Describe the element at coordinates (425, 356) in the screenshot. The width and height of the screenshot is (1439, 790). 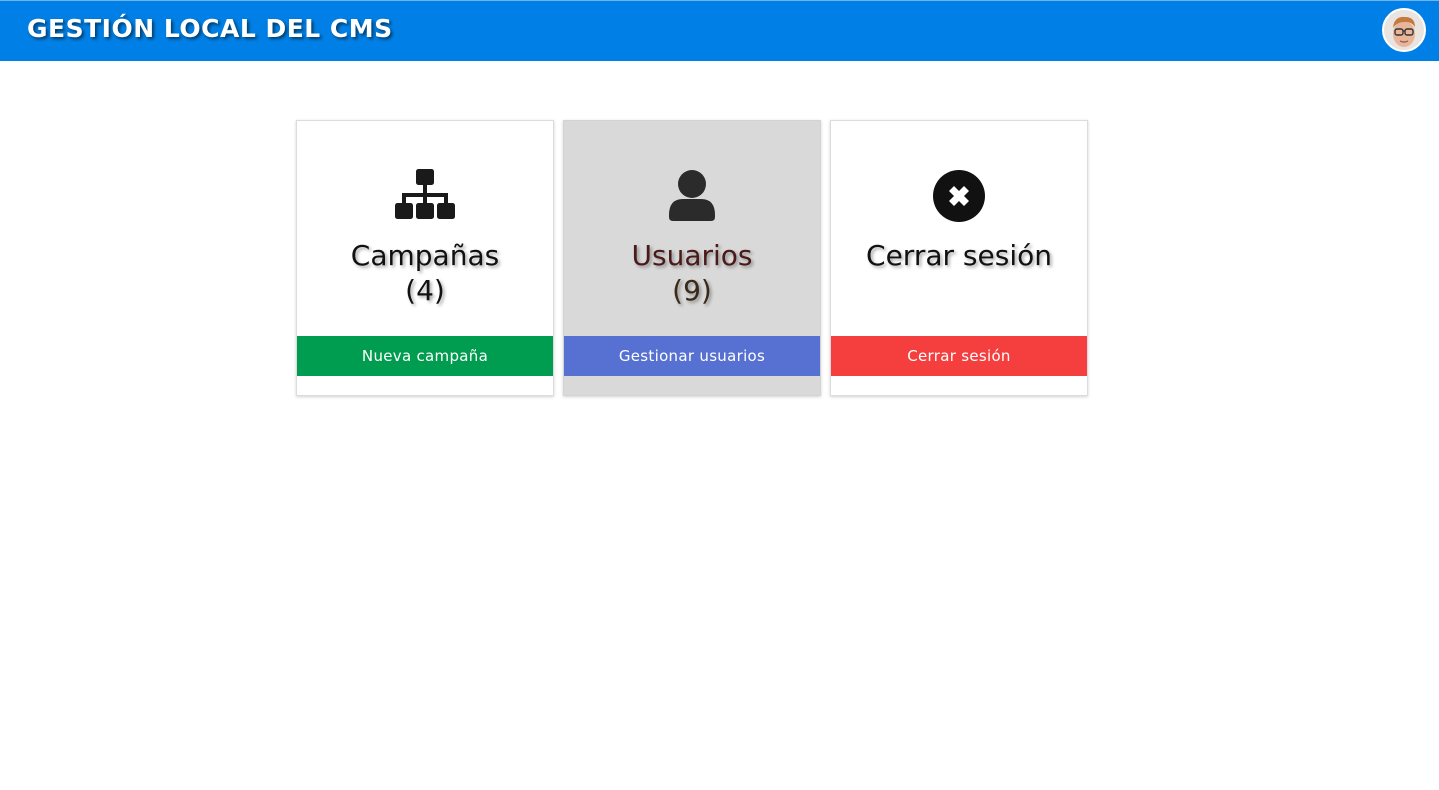
I see `new-campaign-button: Nueva campaña` at that location.